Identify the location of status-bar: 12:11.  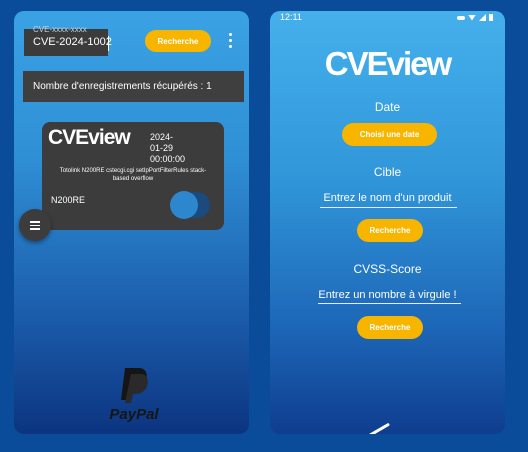
(387, 18).